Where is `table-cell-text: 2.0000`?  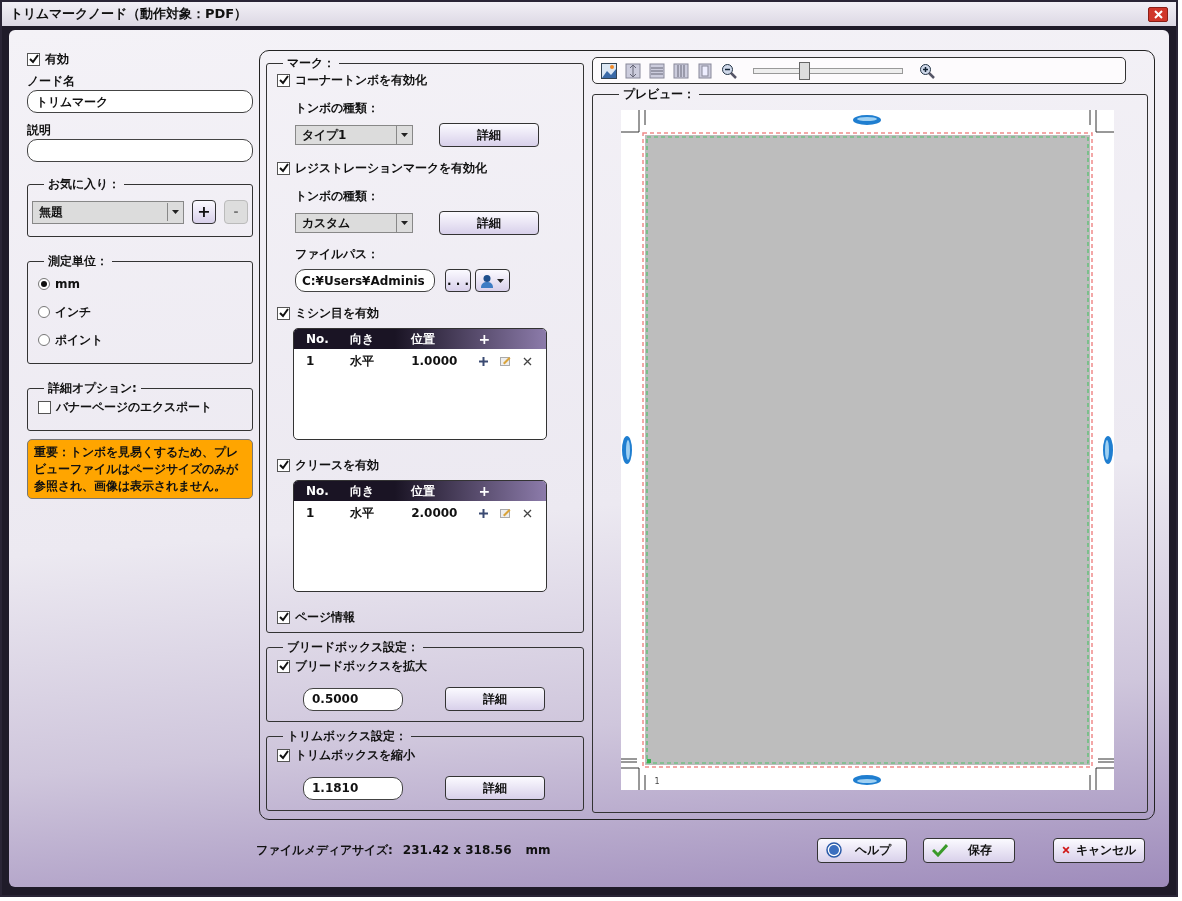
table-cell-text: 2.0000 is located at coordinates (435, 513).